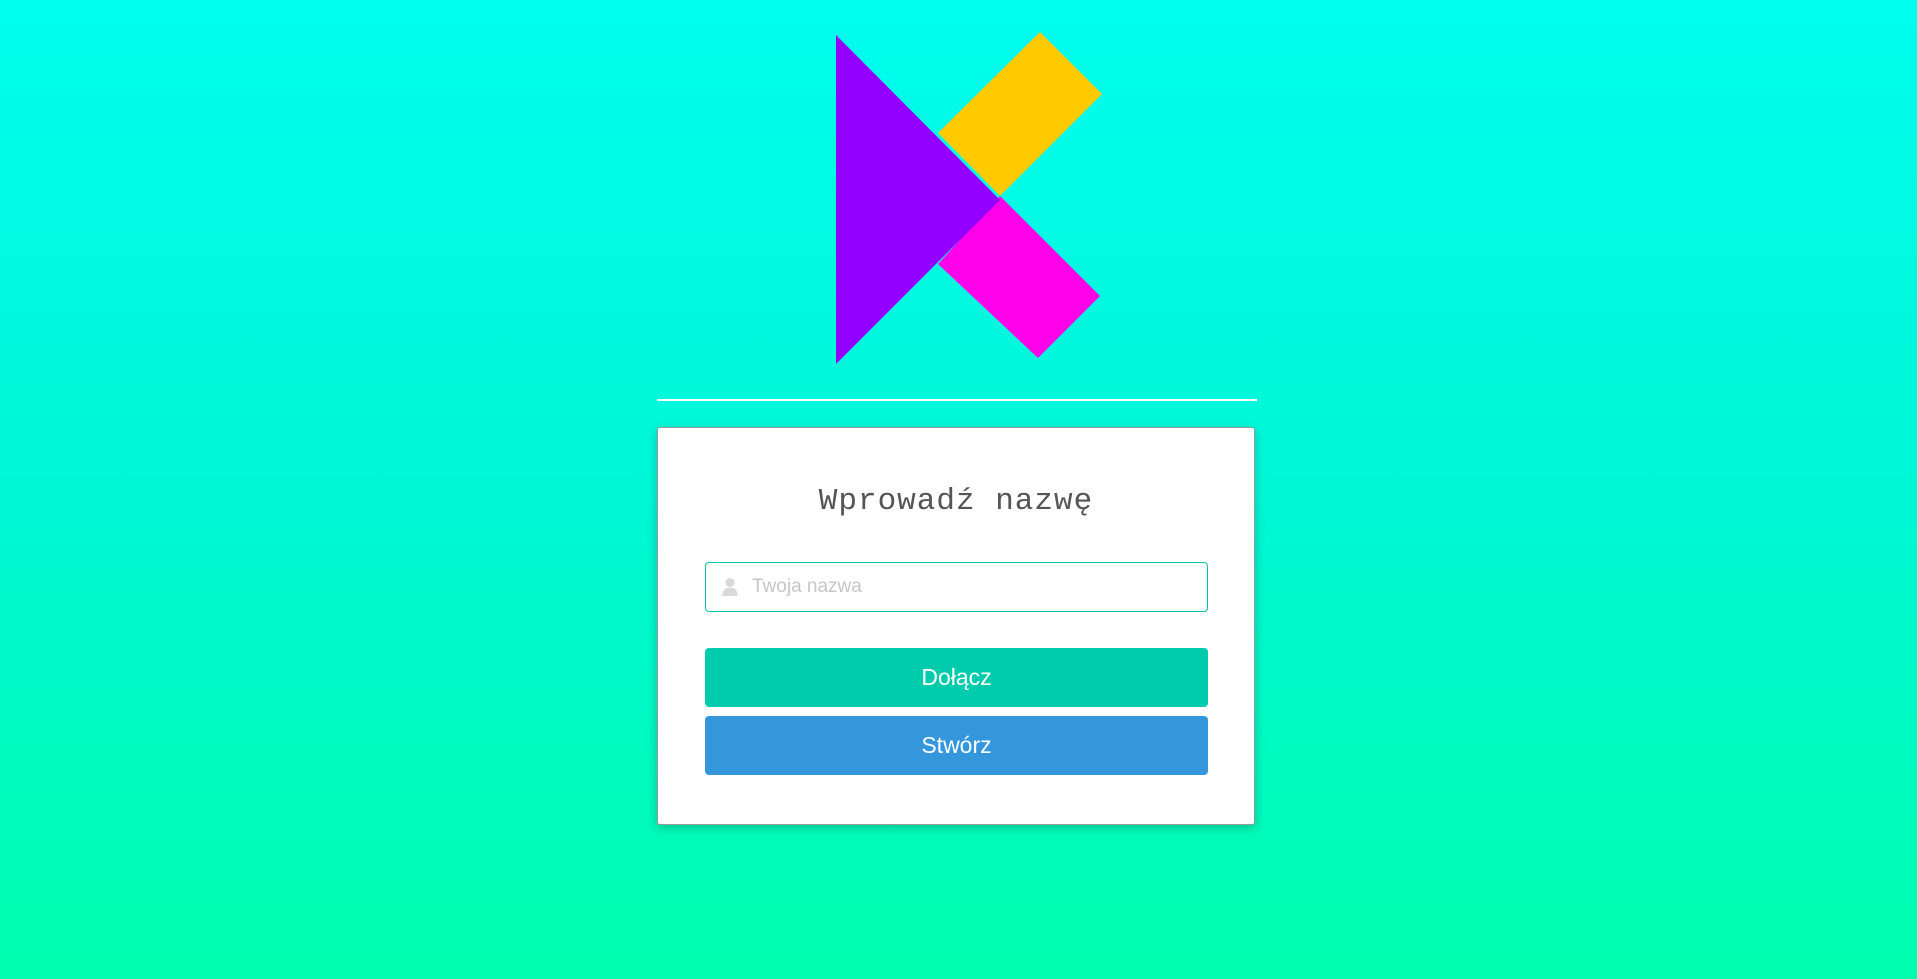 This screenshot has height=979, width=1917. Describe the element at coordinates (730, 587) in the screenshot. I see `user-icon` at that location.